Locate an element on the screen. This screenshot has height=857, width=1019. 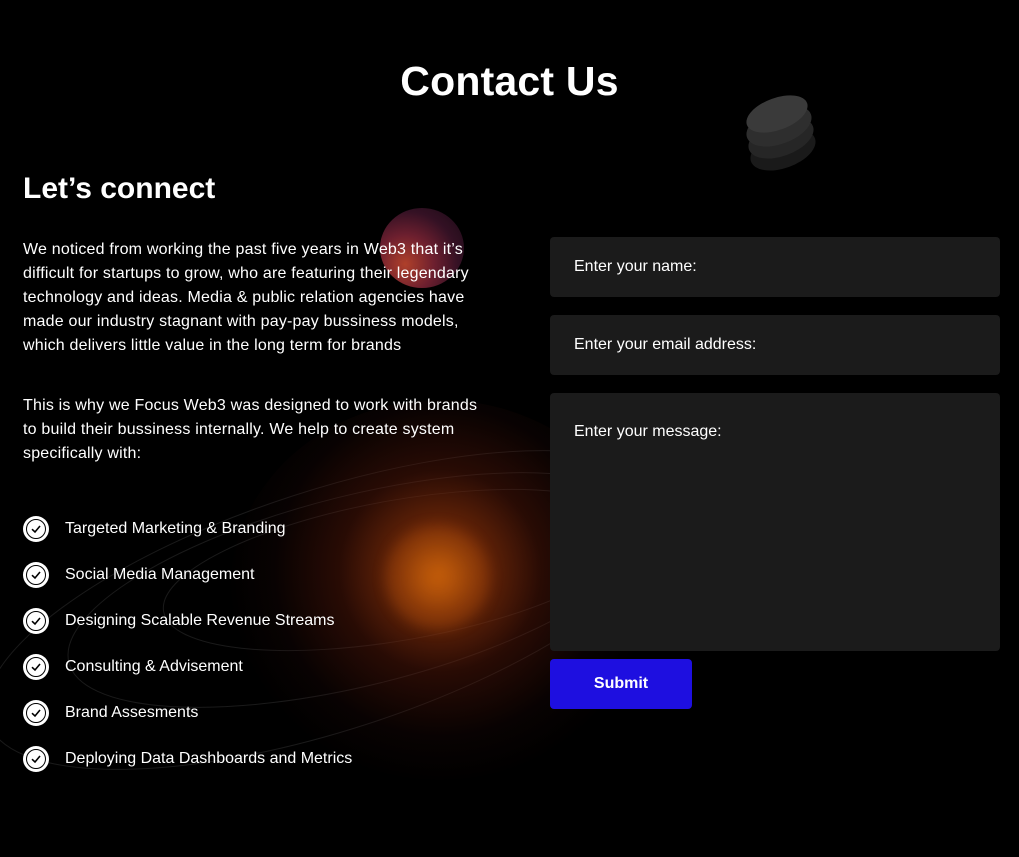
service-label: Deploying Data Dashboards and Metrics is located at coordinates (209, 758).